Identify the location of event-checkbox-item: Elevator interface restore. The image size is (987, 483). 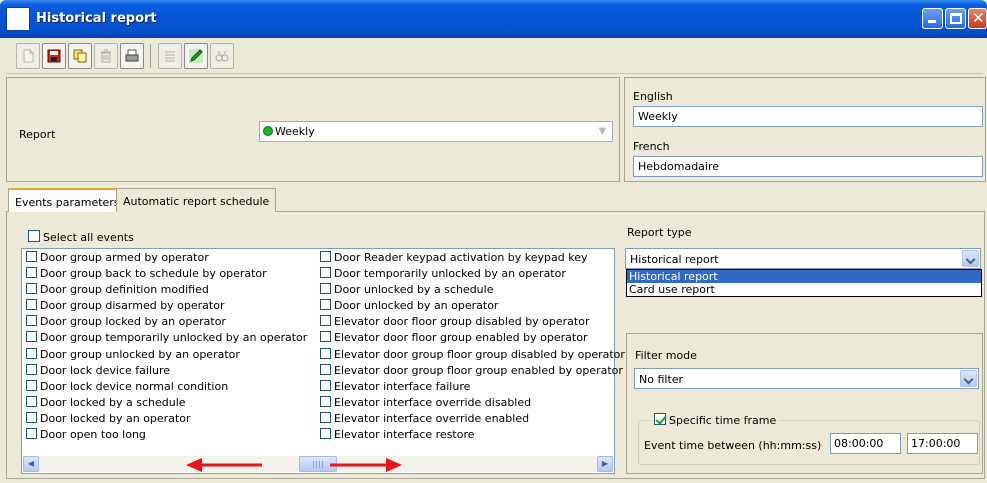
(472, 435).